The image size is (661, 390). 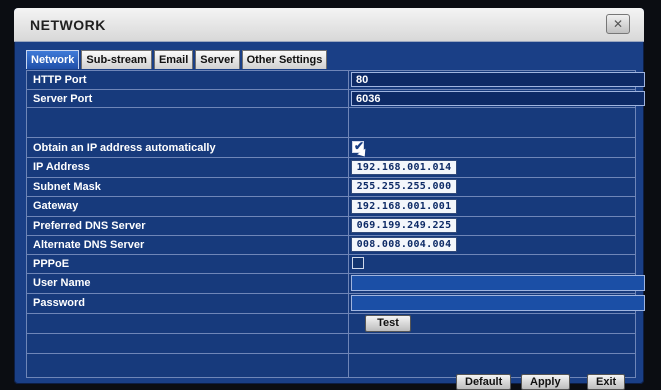 What do you see at coordinates (116, 59) in the screenshot?
I see `tab-sub-stream: Sub-stream` at bounding box center [116, 59].